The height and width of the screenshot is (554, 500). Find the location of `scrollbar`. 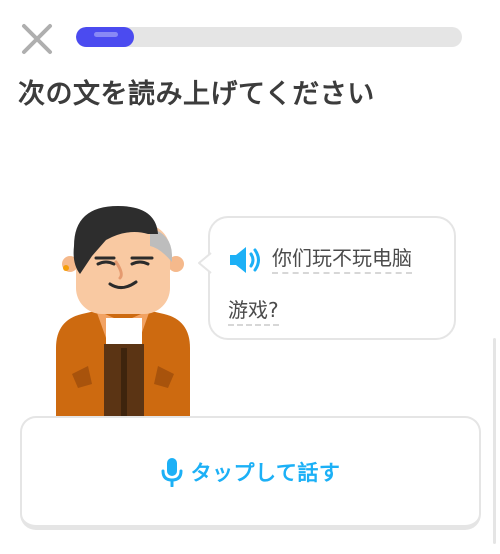

scrollbar is located at coordinates (494, 441).